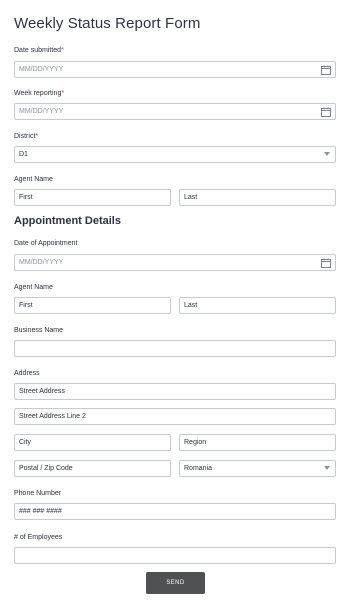 The height and width of the screenshot is (609, 350). What do you see at coordinates (175, 416) in the screenshot?
I see `street-address-line2-input: Street Address Line 2` at bounding box center [175, 416].